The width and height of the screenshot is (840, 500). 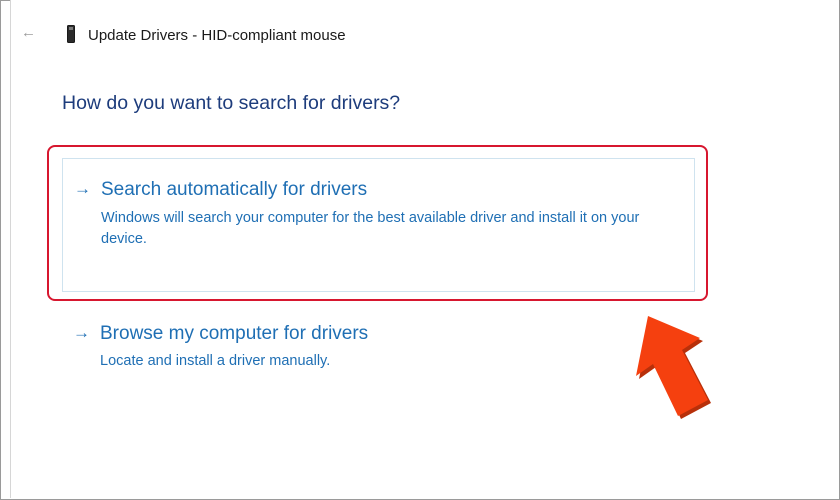 What do you see at coordinates (673, 367) in the screenshot?
I see `pointer-arrow-icon` at bounding box center [673, 367].